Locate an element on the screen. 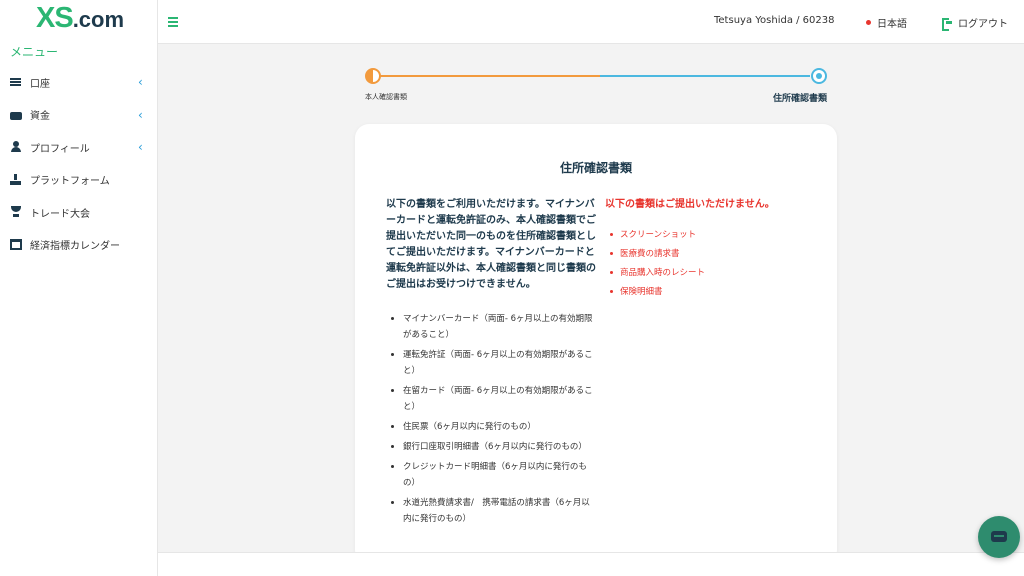 The image size is (1024, 576). card-title: 住所確認書類 is located at coordinates (595, 168).